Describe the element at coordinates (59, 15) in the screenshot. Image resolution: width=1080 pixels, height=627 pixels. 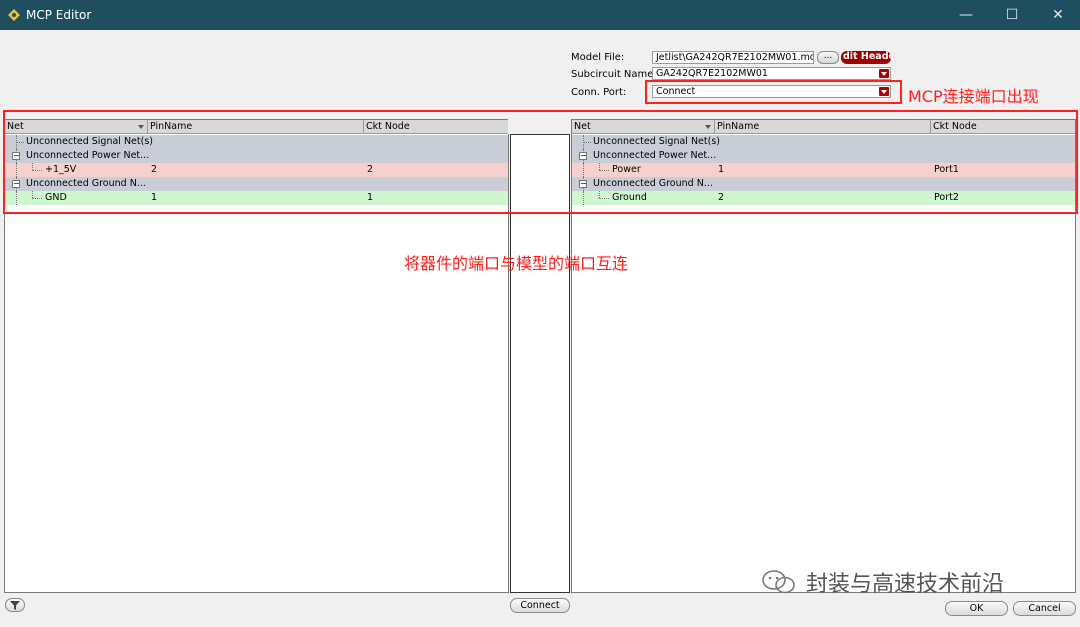
I see `window-title: MCP Editor` at that location.